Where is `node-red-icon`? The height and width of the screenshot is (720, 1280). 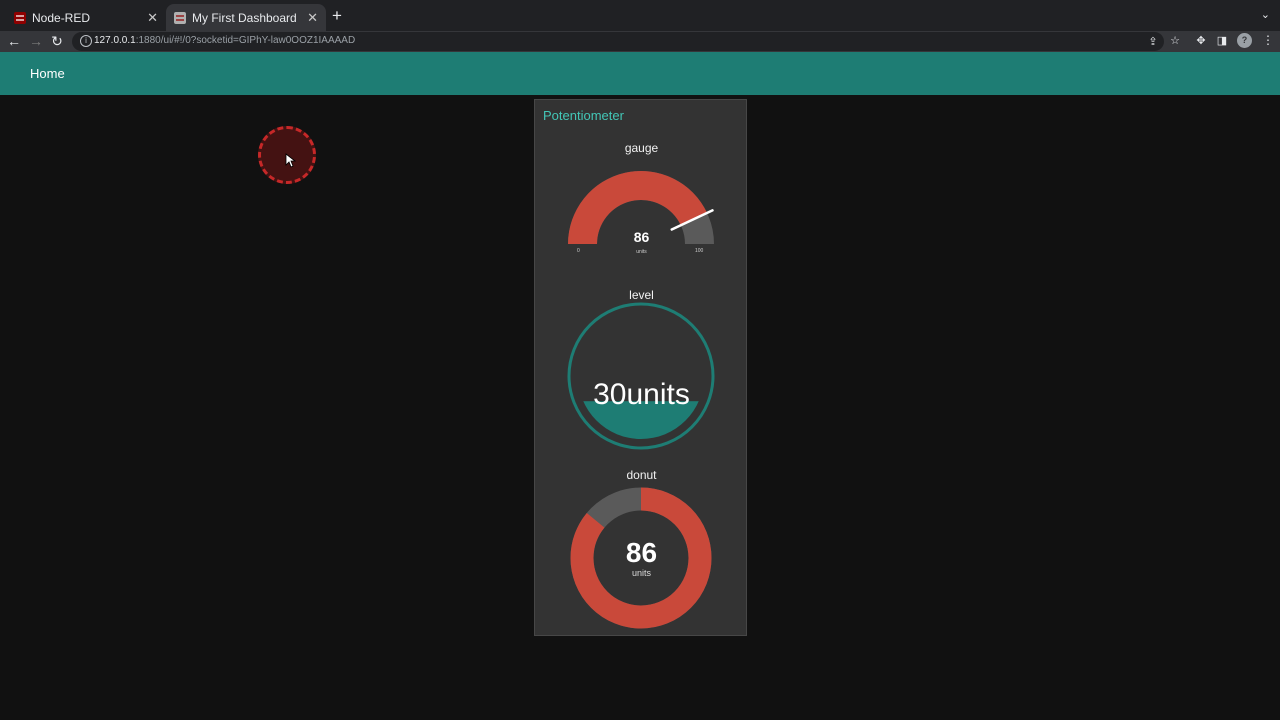
node-red-icon is located at coordinates (20, 17).